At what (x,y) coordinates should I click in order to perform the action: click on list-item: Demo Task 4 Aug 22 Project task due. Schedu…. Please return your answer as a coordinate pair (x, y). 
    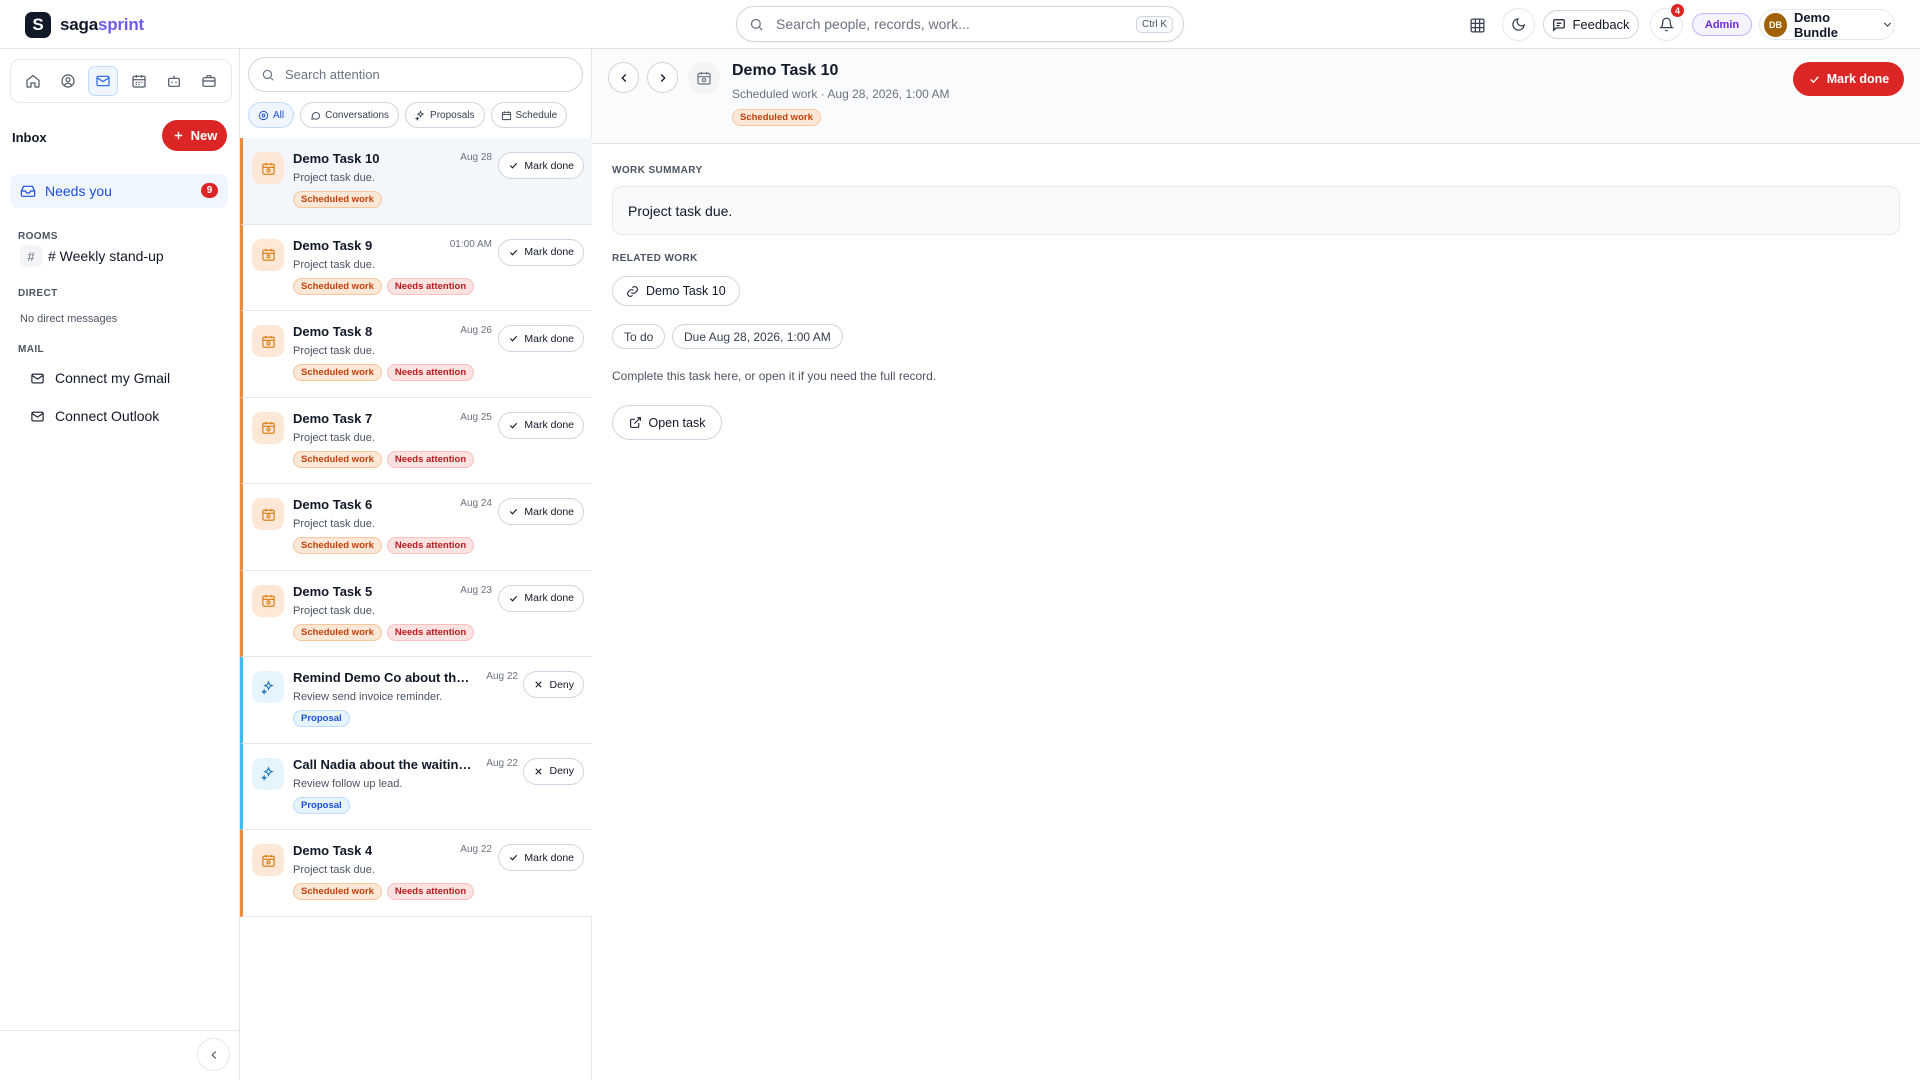
    Looking at the image, I should click on (416, 873).